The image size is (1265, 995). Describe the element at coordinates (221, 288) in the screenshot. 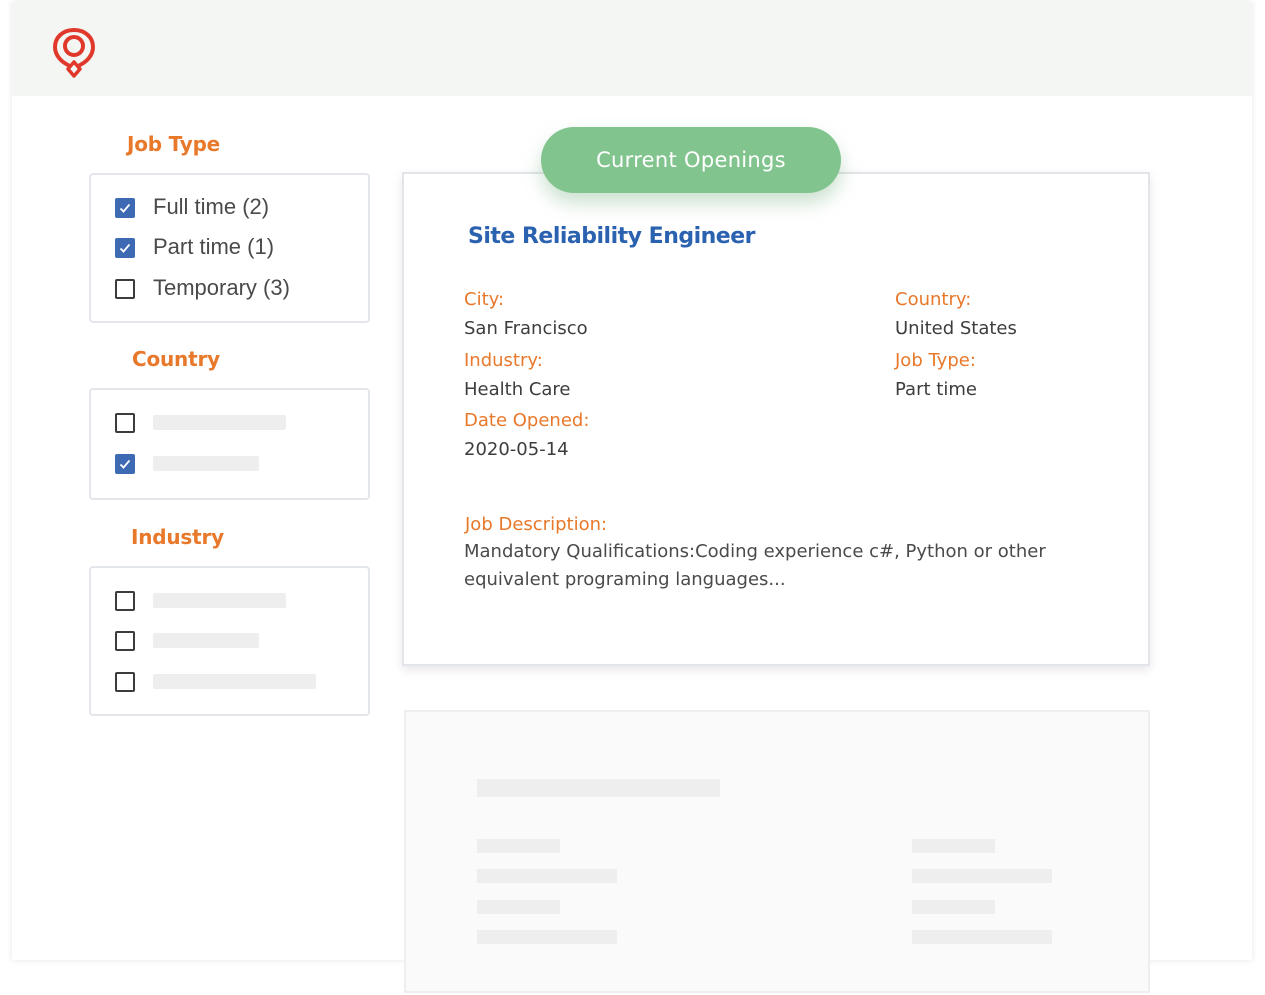

I see `option-label-temporary: Temporary (3)` at that location.